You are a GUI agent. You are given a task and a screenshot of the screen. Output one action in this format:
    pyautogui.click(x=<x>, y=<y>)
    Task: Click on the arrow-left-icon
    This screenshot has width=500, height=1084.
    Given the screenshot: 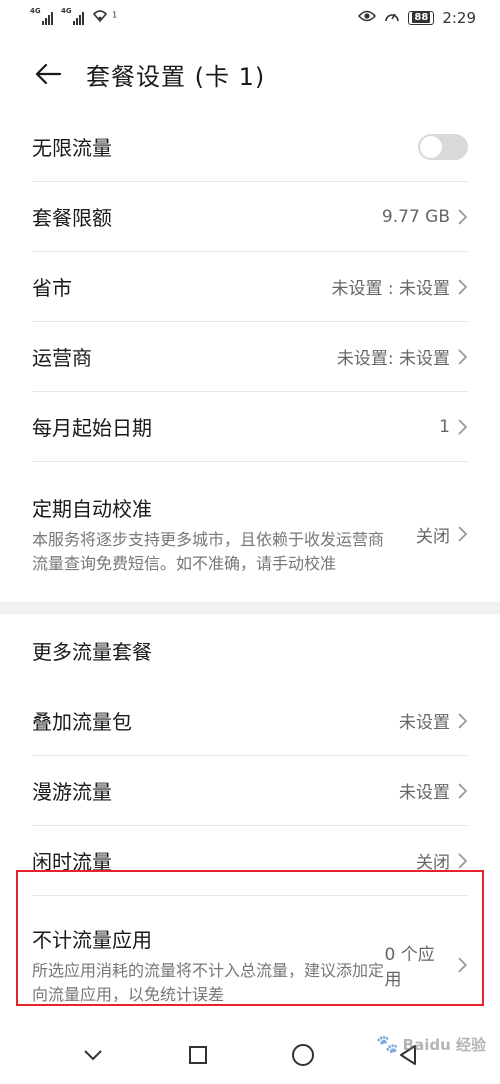 What is the action you would take?
    pyautogui.click(x=48, y=74)
    